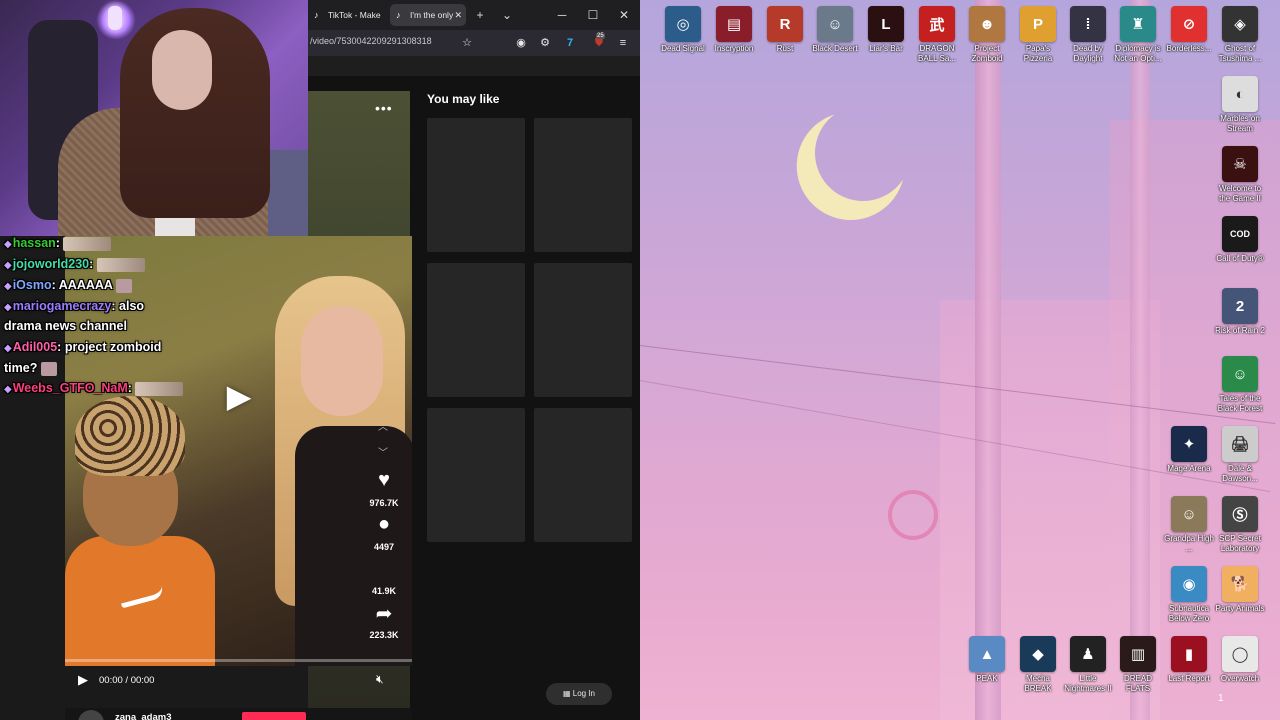 The width and height of the screenshot is (1280, 720). I want to click on minimize-button: ─, so click(562, 15).